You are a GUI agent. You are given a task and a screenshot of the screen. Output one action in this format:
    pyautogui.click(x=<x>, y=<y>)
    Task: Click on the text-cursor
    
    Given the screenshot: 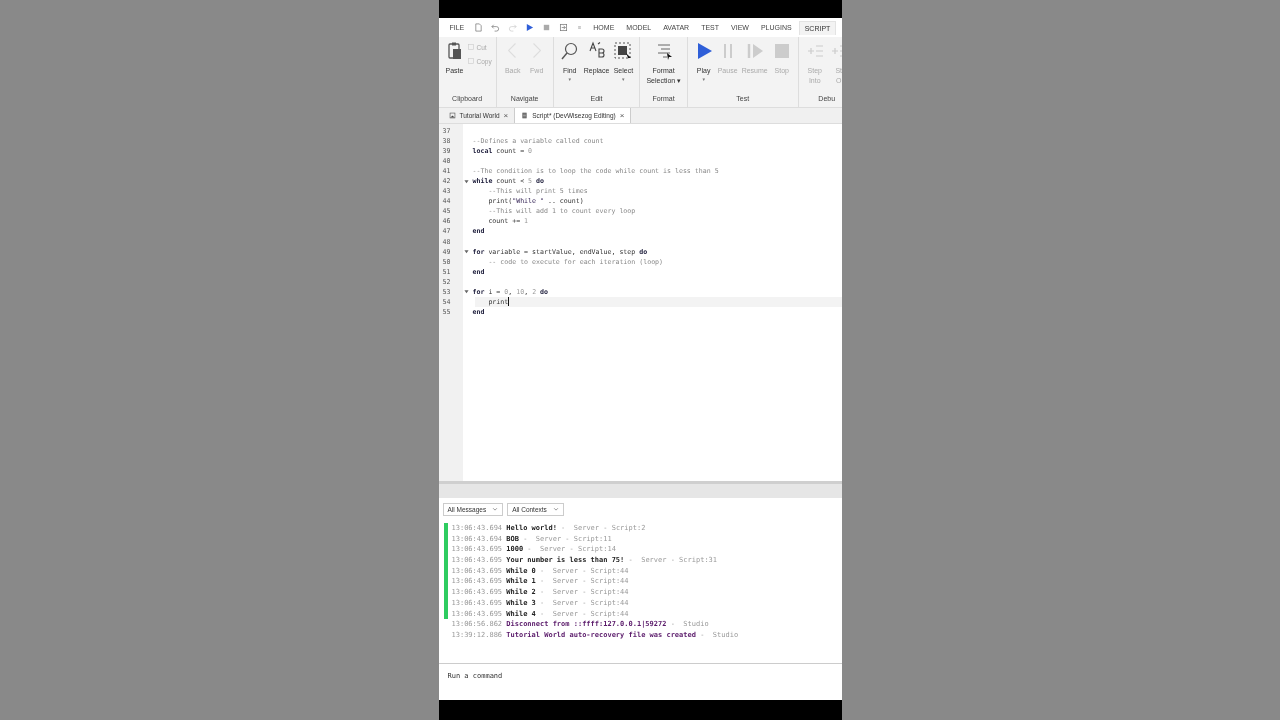 What is the action you would take?
    pyautogui.click(x=509, y=302)
    